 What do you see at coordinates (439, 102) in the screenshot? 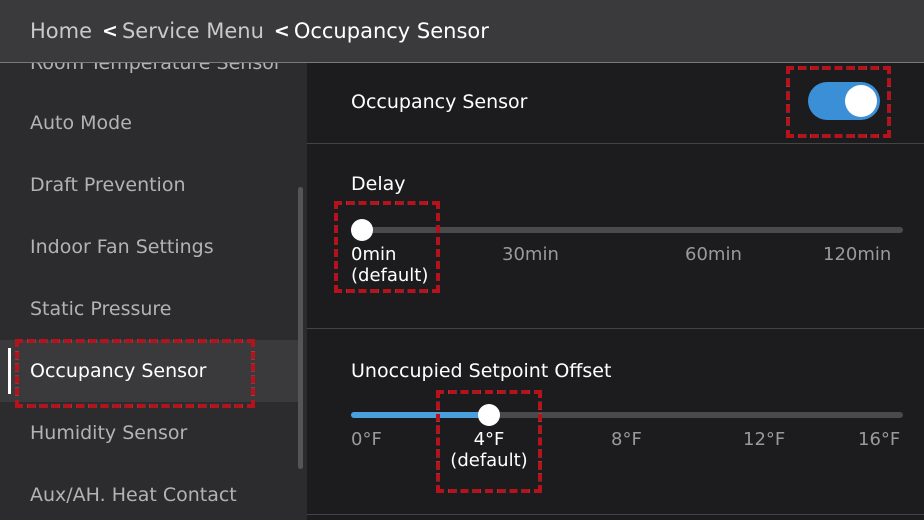
I see `occupancy-sensor-label: Occupancy Sensor` at bounding box center [439, 102].